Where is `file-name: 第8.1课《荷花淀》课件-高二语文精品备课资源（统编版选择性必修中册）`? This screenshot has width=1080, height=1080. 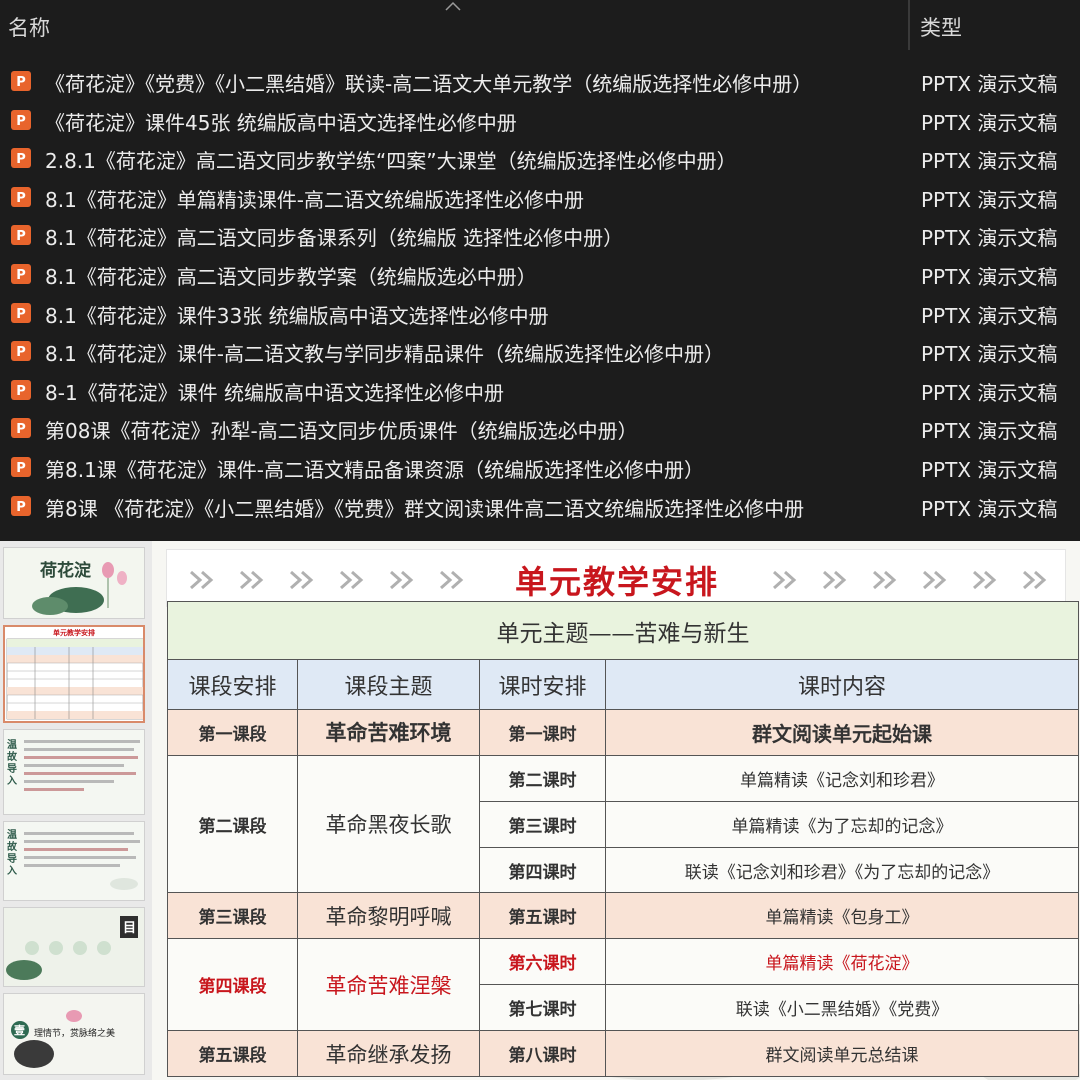
file-name: 第8.1课《荷花淀》课件-高二语文精品备课资源（统编版选择性必修中册） is located at coordinates (375, 469).